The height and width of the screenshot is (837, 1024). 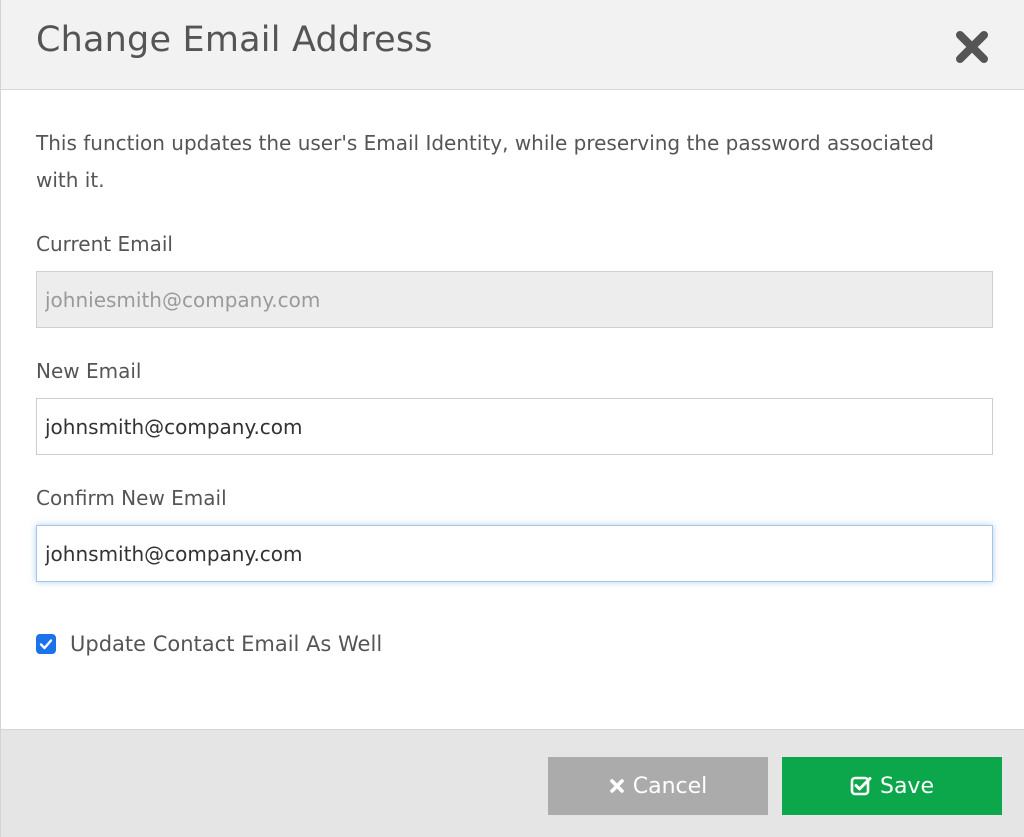 What do you see at coordinates (514, 553) in the screenshot?
I see `confirm-email-field` at bounding box center [514, 553].